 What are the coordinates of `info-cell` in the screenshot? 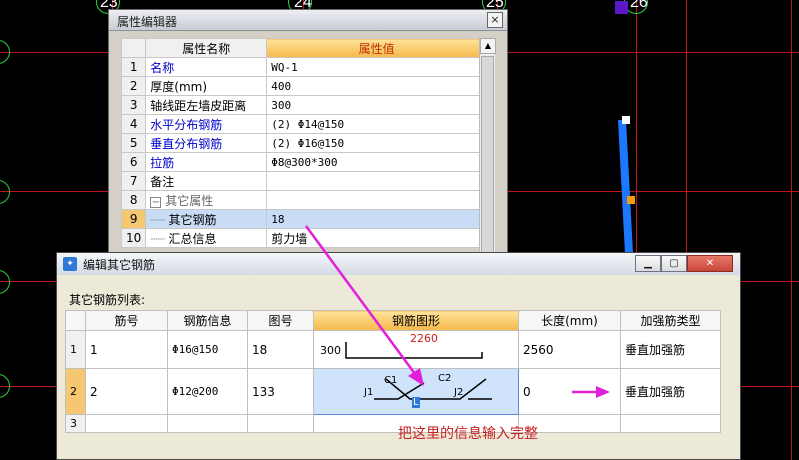 It's located at (207, 423).